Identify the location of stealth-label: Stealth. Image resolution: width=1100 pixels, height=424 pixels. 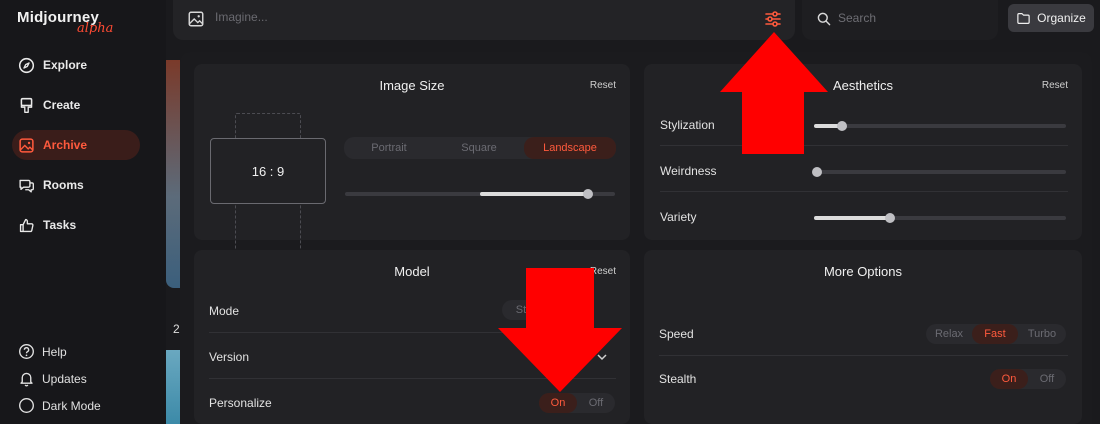
(678, 379).